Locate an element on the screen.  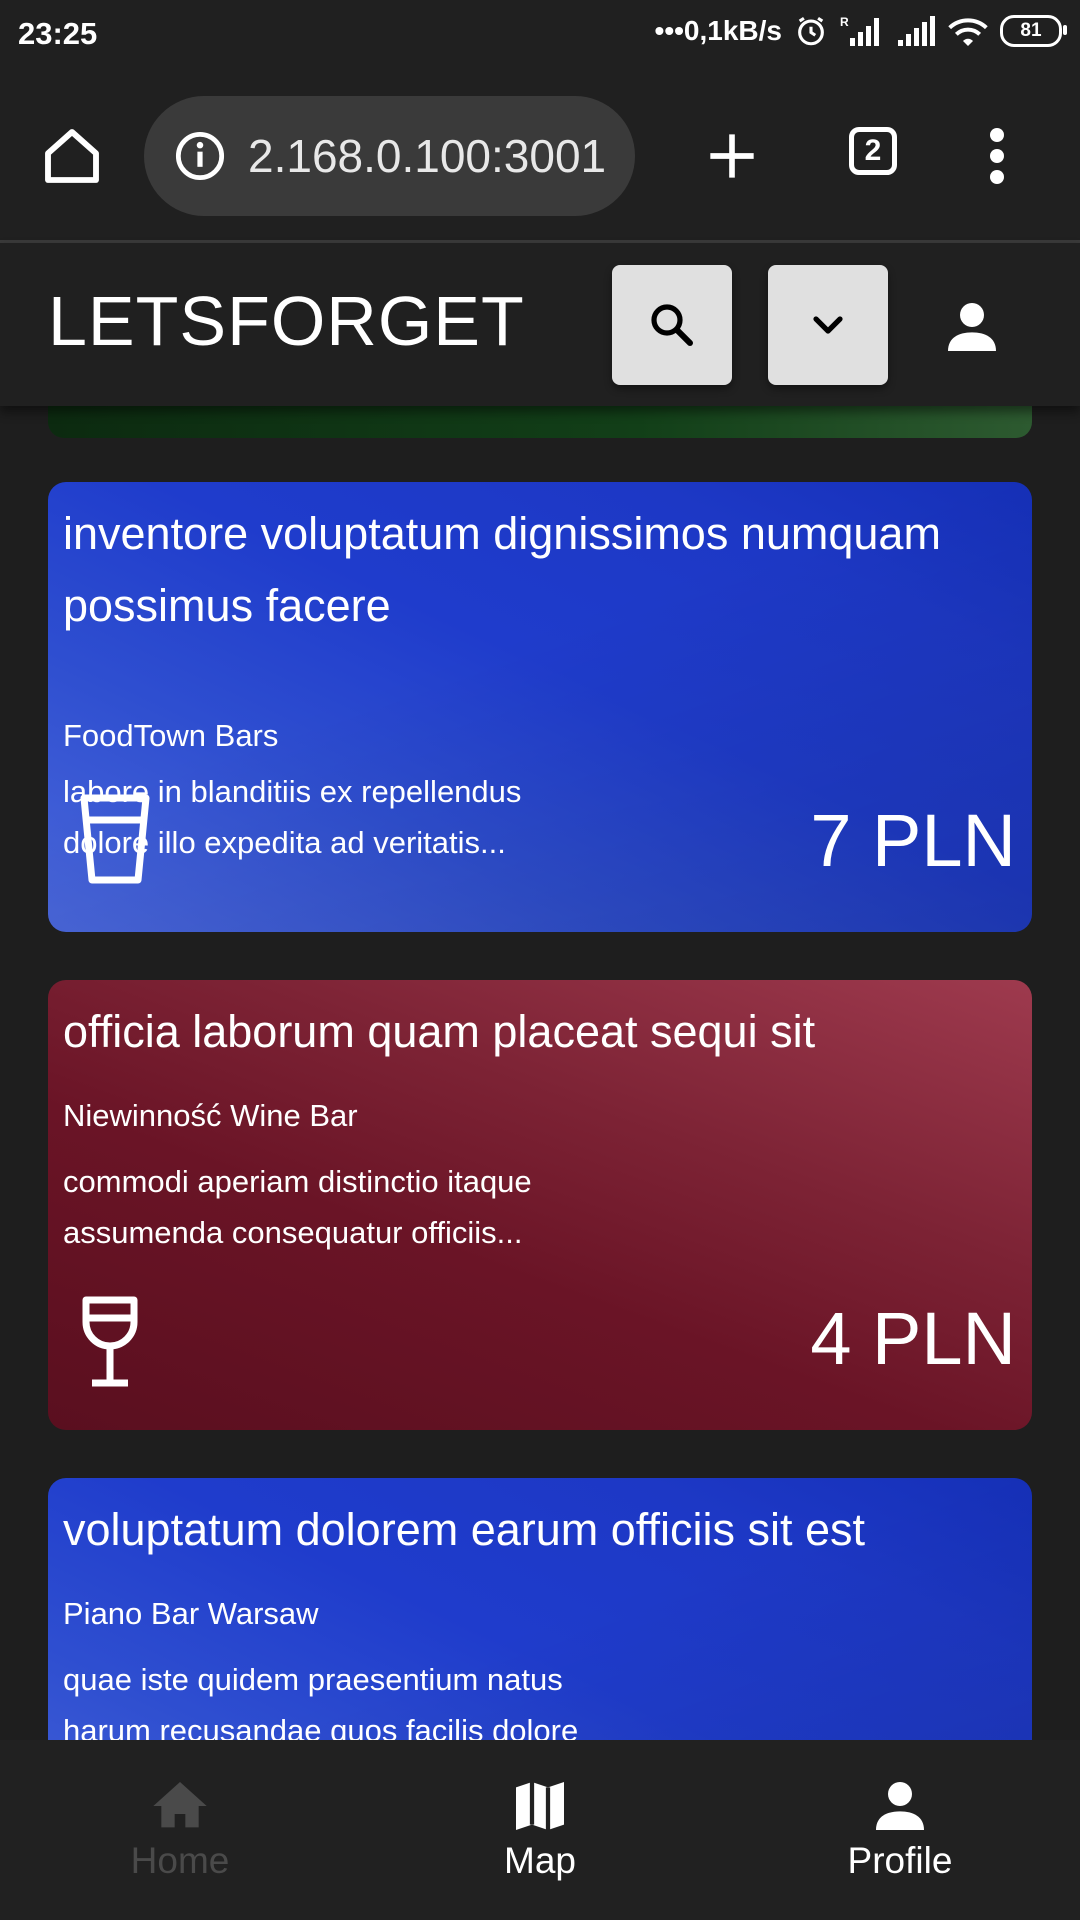
address-bar: 2.168.0.100:3001 is located at coordinates (389, 156).